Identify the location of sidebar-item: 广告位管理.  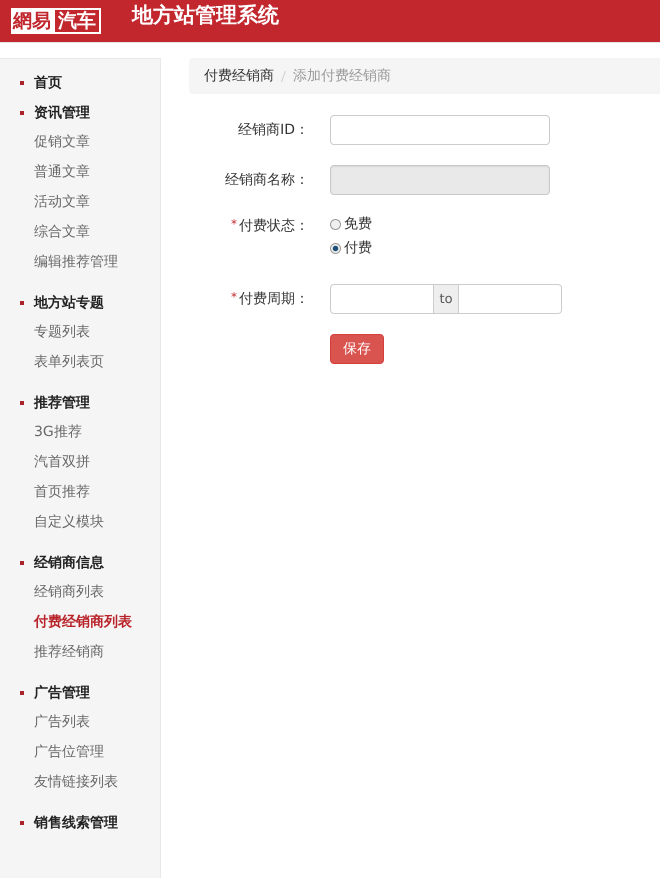
(62, 752).